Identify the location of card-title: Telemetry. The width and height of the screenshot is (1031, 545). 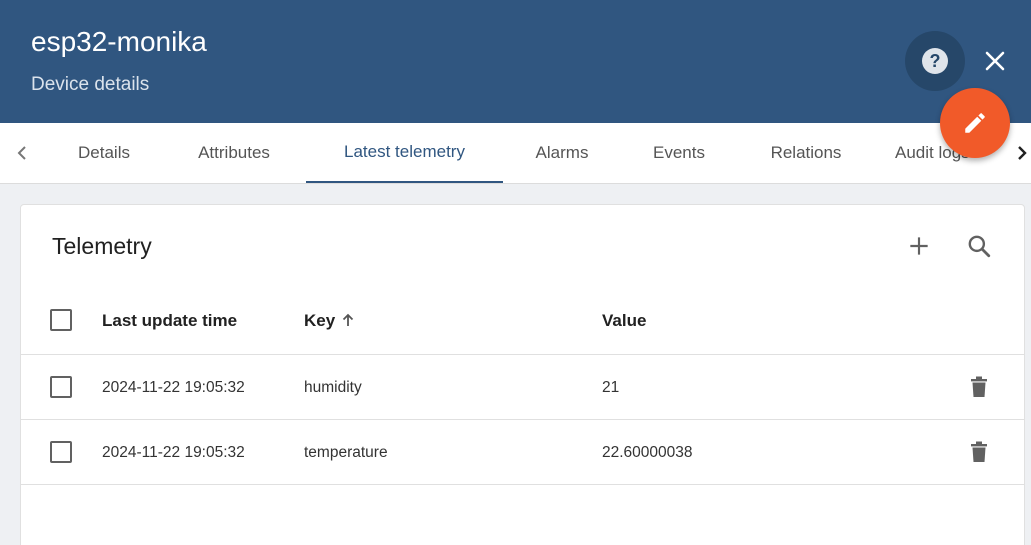
(102, 246).